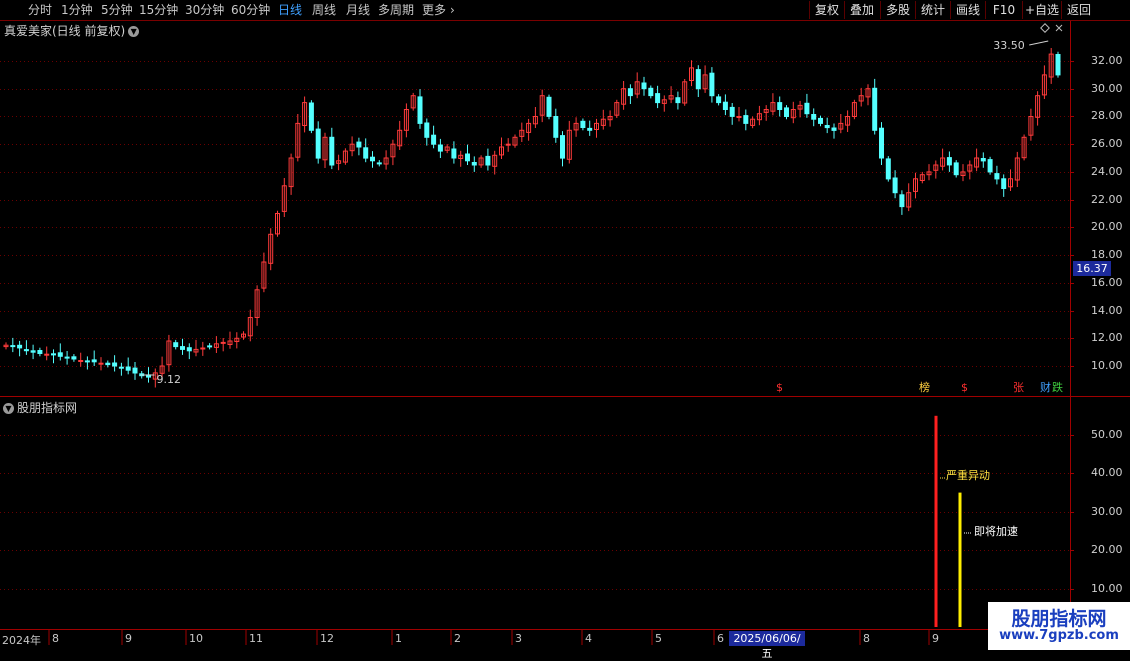  What do you see at coordinates (250, 10) in the screenshot?
I see `period-tab: 60分钟` at bounding box center [250, 10].